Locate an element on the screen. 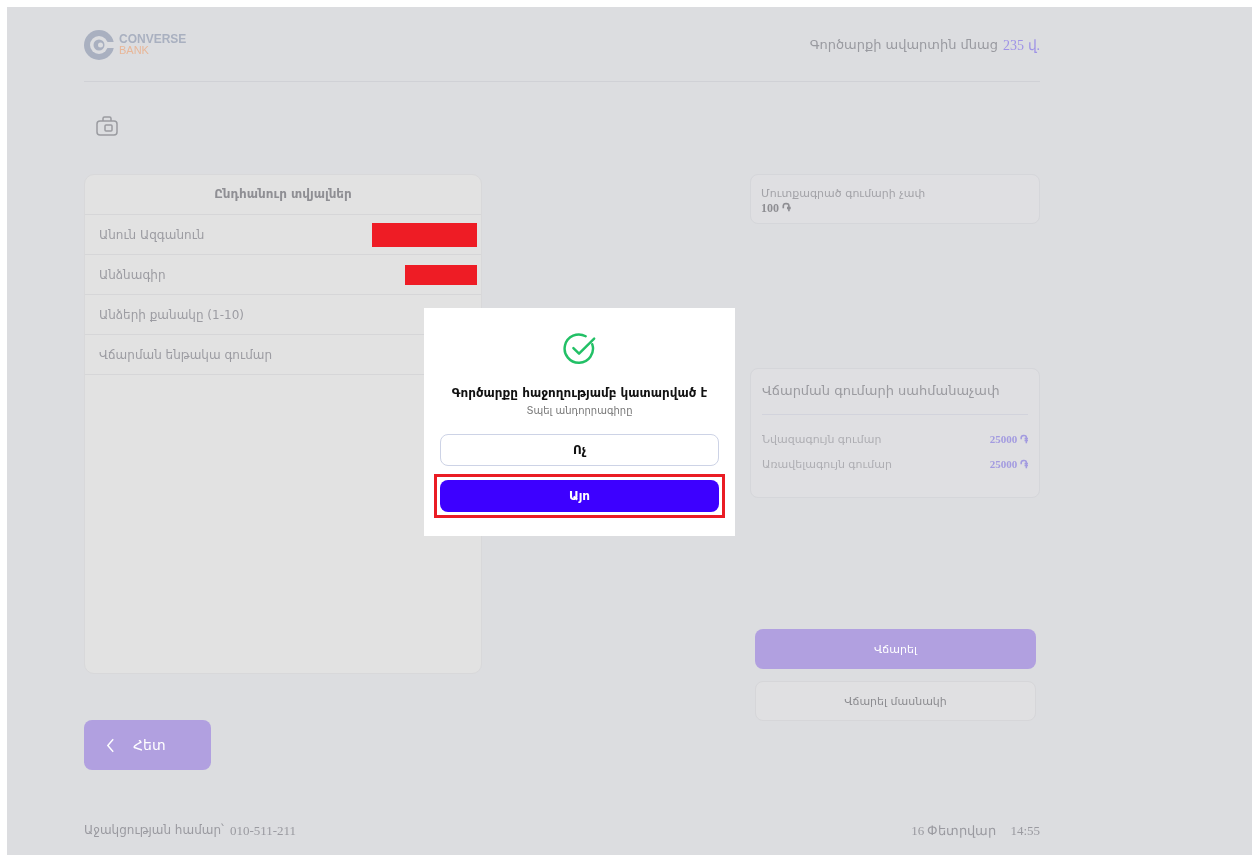  row-label: Վճարման ենթակա գումար is located at coordinates (186, 354).